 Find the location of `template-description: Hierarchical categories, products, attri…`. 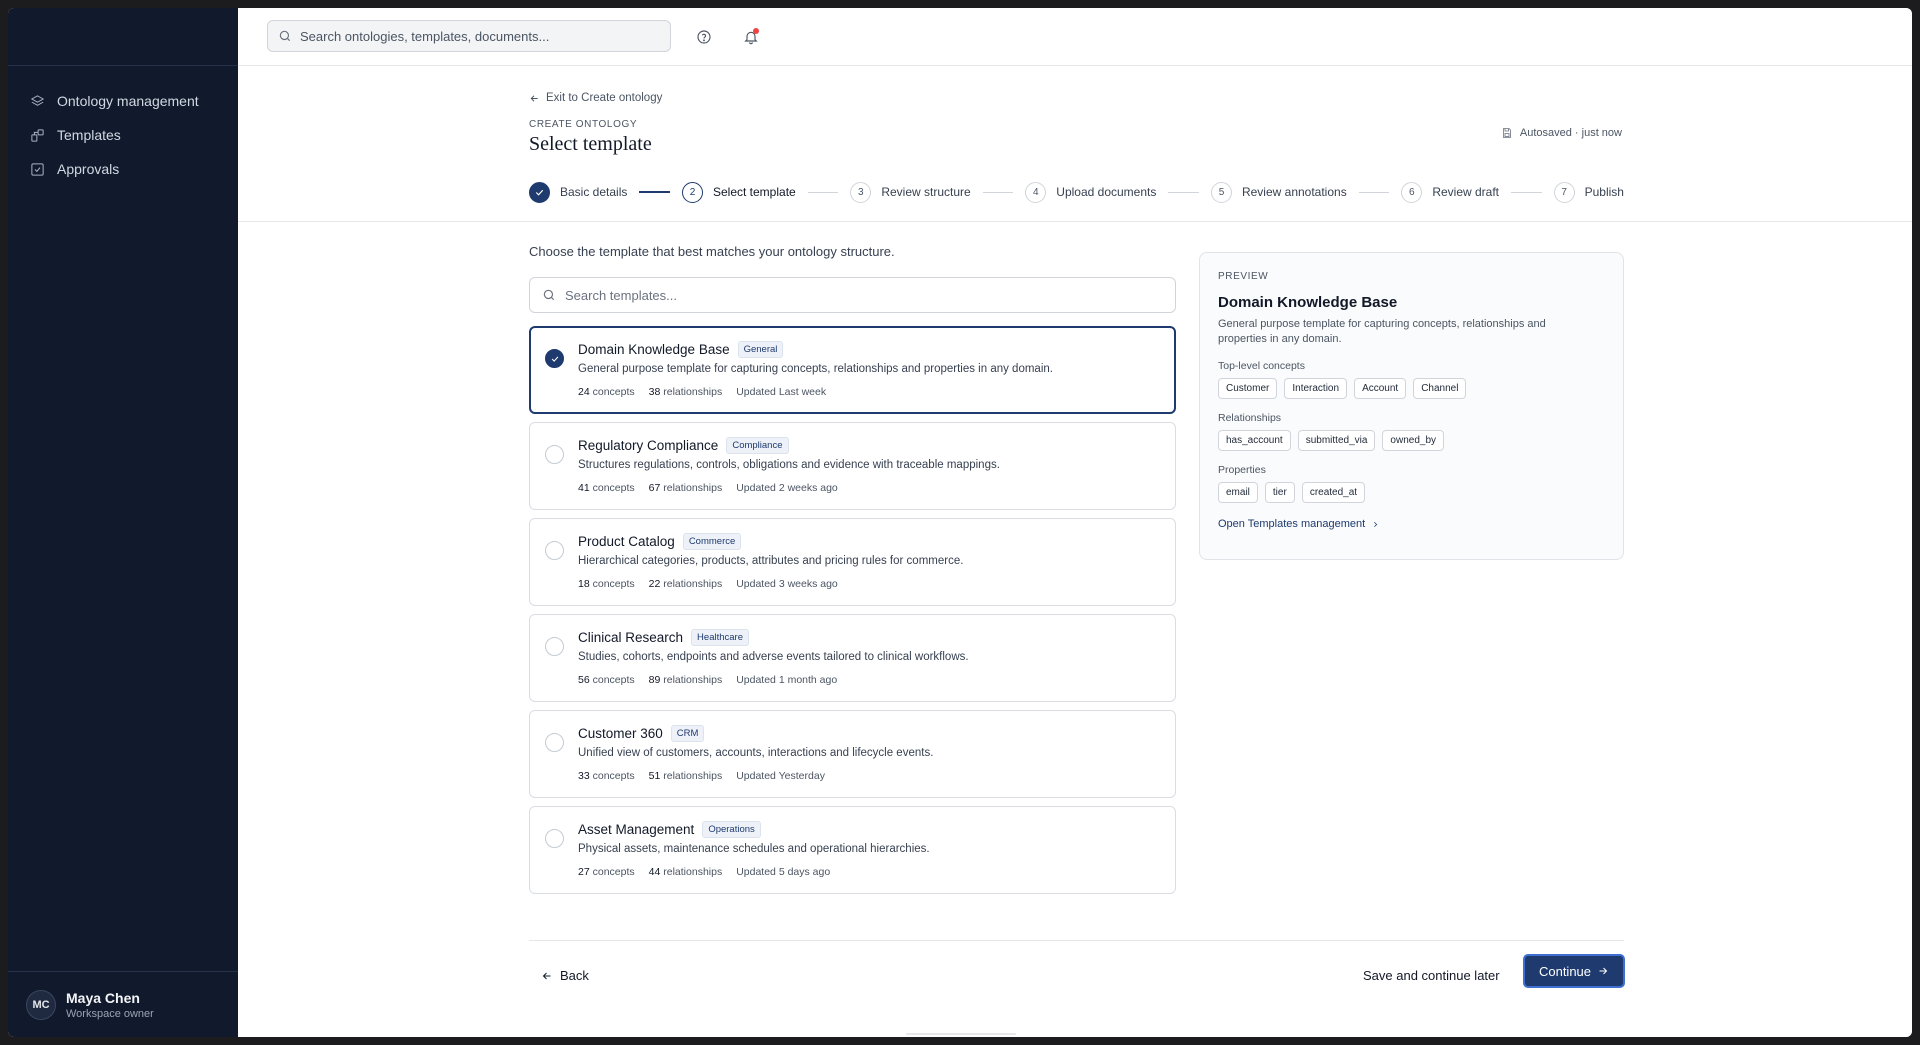

template-description: Hierarchical categories, products, attri… is located at coordinates (771, 561).